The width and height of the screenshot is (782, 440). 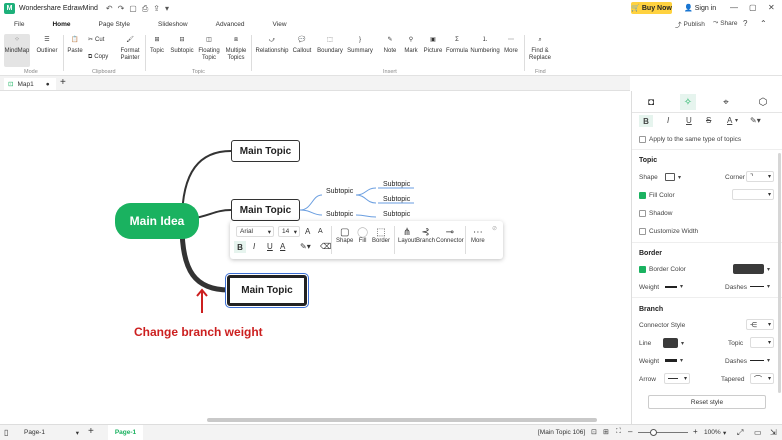 What do you see at coordinates (753, 7) in the screenshot?
I see `maximize-icon: ▢` at bounding box center [753, 7].